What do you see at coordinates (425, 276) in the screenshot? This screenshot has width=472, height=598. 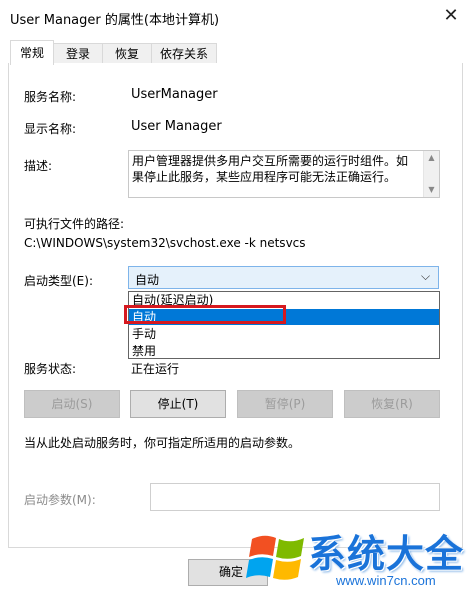 I see `chevron-down-icon: ⌵` at bounding box center [425, 276].